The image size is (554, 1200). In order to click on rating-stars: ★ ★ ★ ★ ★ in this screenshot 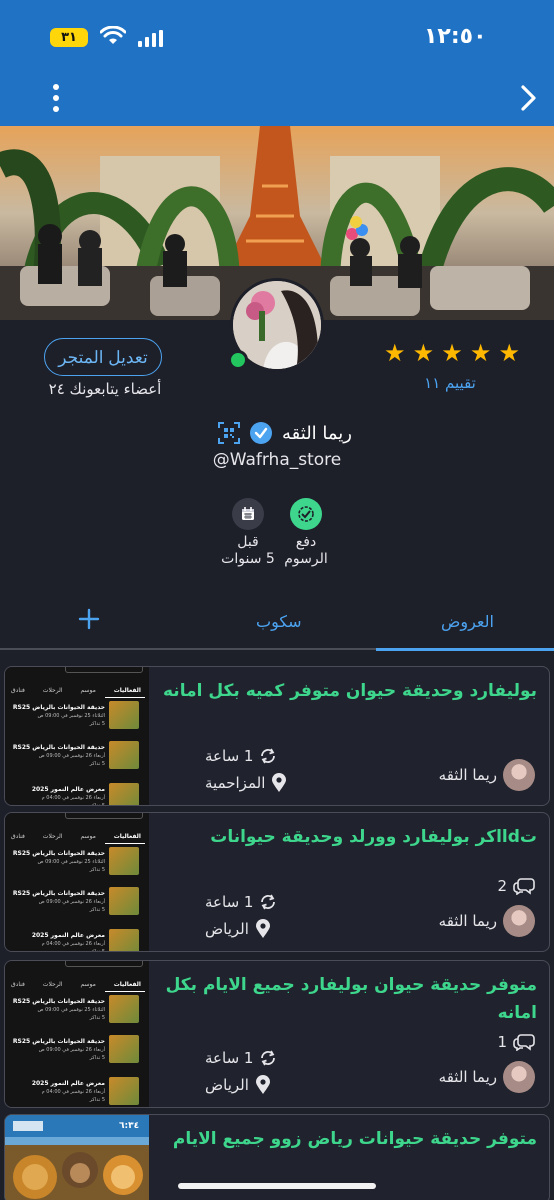, I will do `click(452, 353)`.